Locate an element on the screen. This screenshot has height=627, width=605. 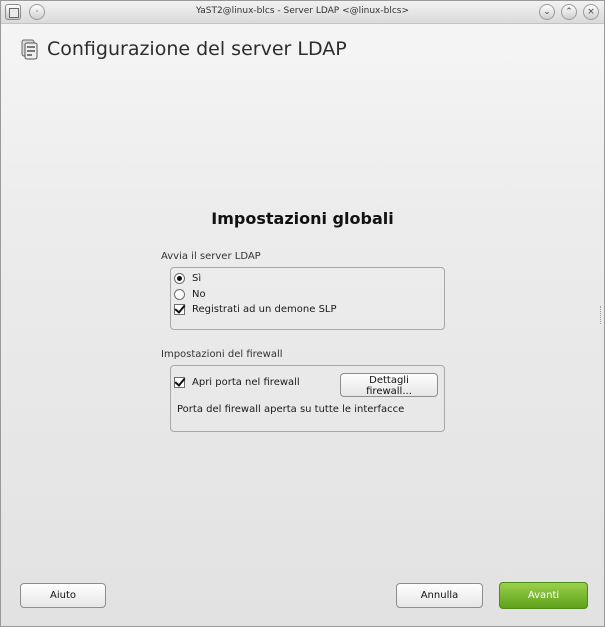
ldap-groupbox: Sì No Registrati ad un demone SLP is located at coordinates (307, 298).